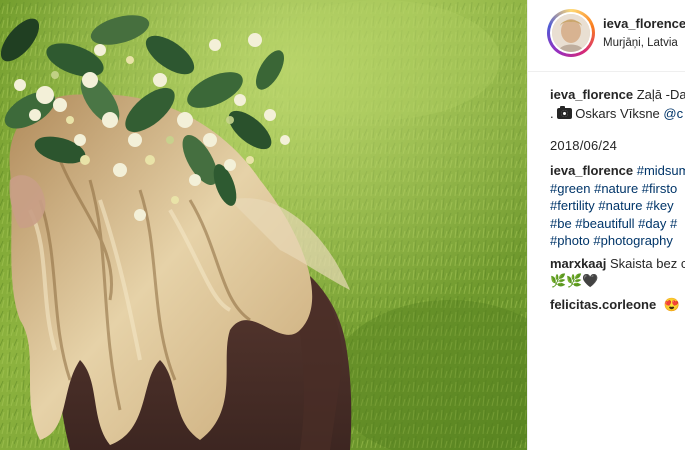 Image resolution: width=685 pixels, height=450 pixels. I want to click on hashtags-line-5: #photo #photography, so click(611, 240).